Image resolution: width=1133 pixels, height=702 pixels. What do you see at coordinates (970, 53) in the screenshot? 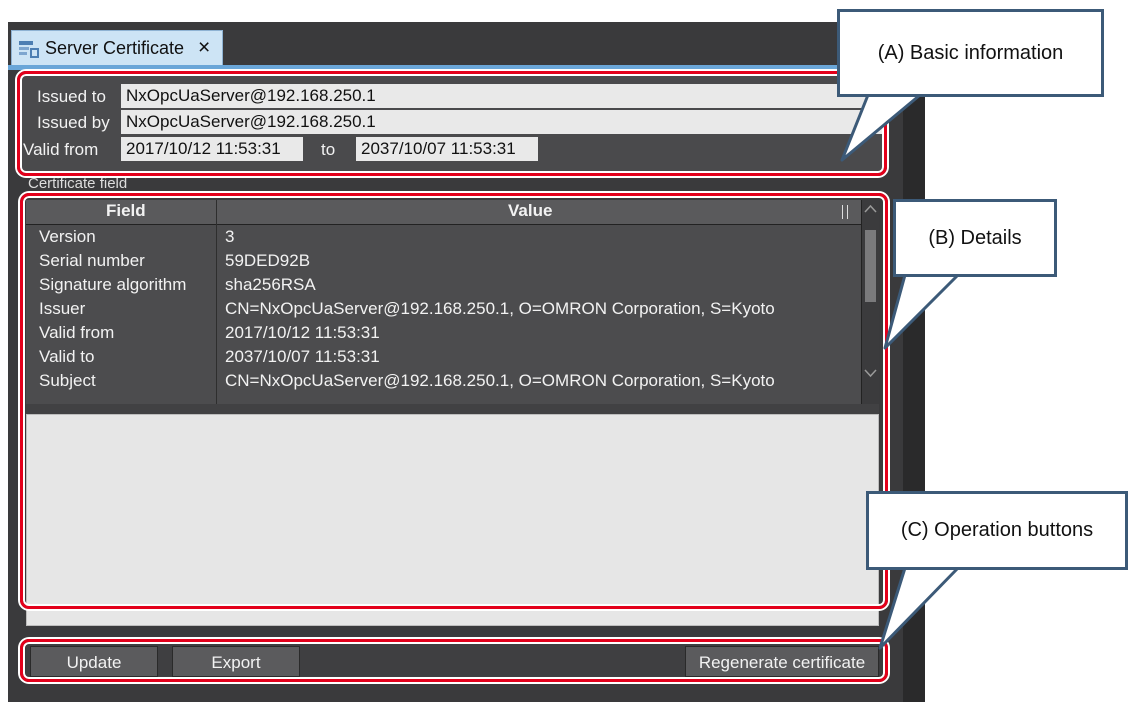
I see `callout-basic-information: (A) Basic information` at bounding box center [970, 53].